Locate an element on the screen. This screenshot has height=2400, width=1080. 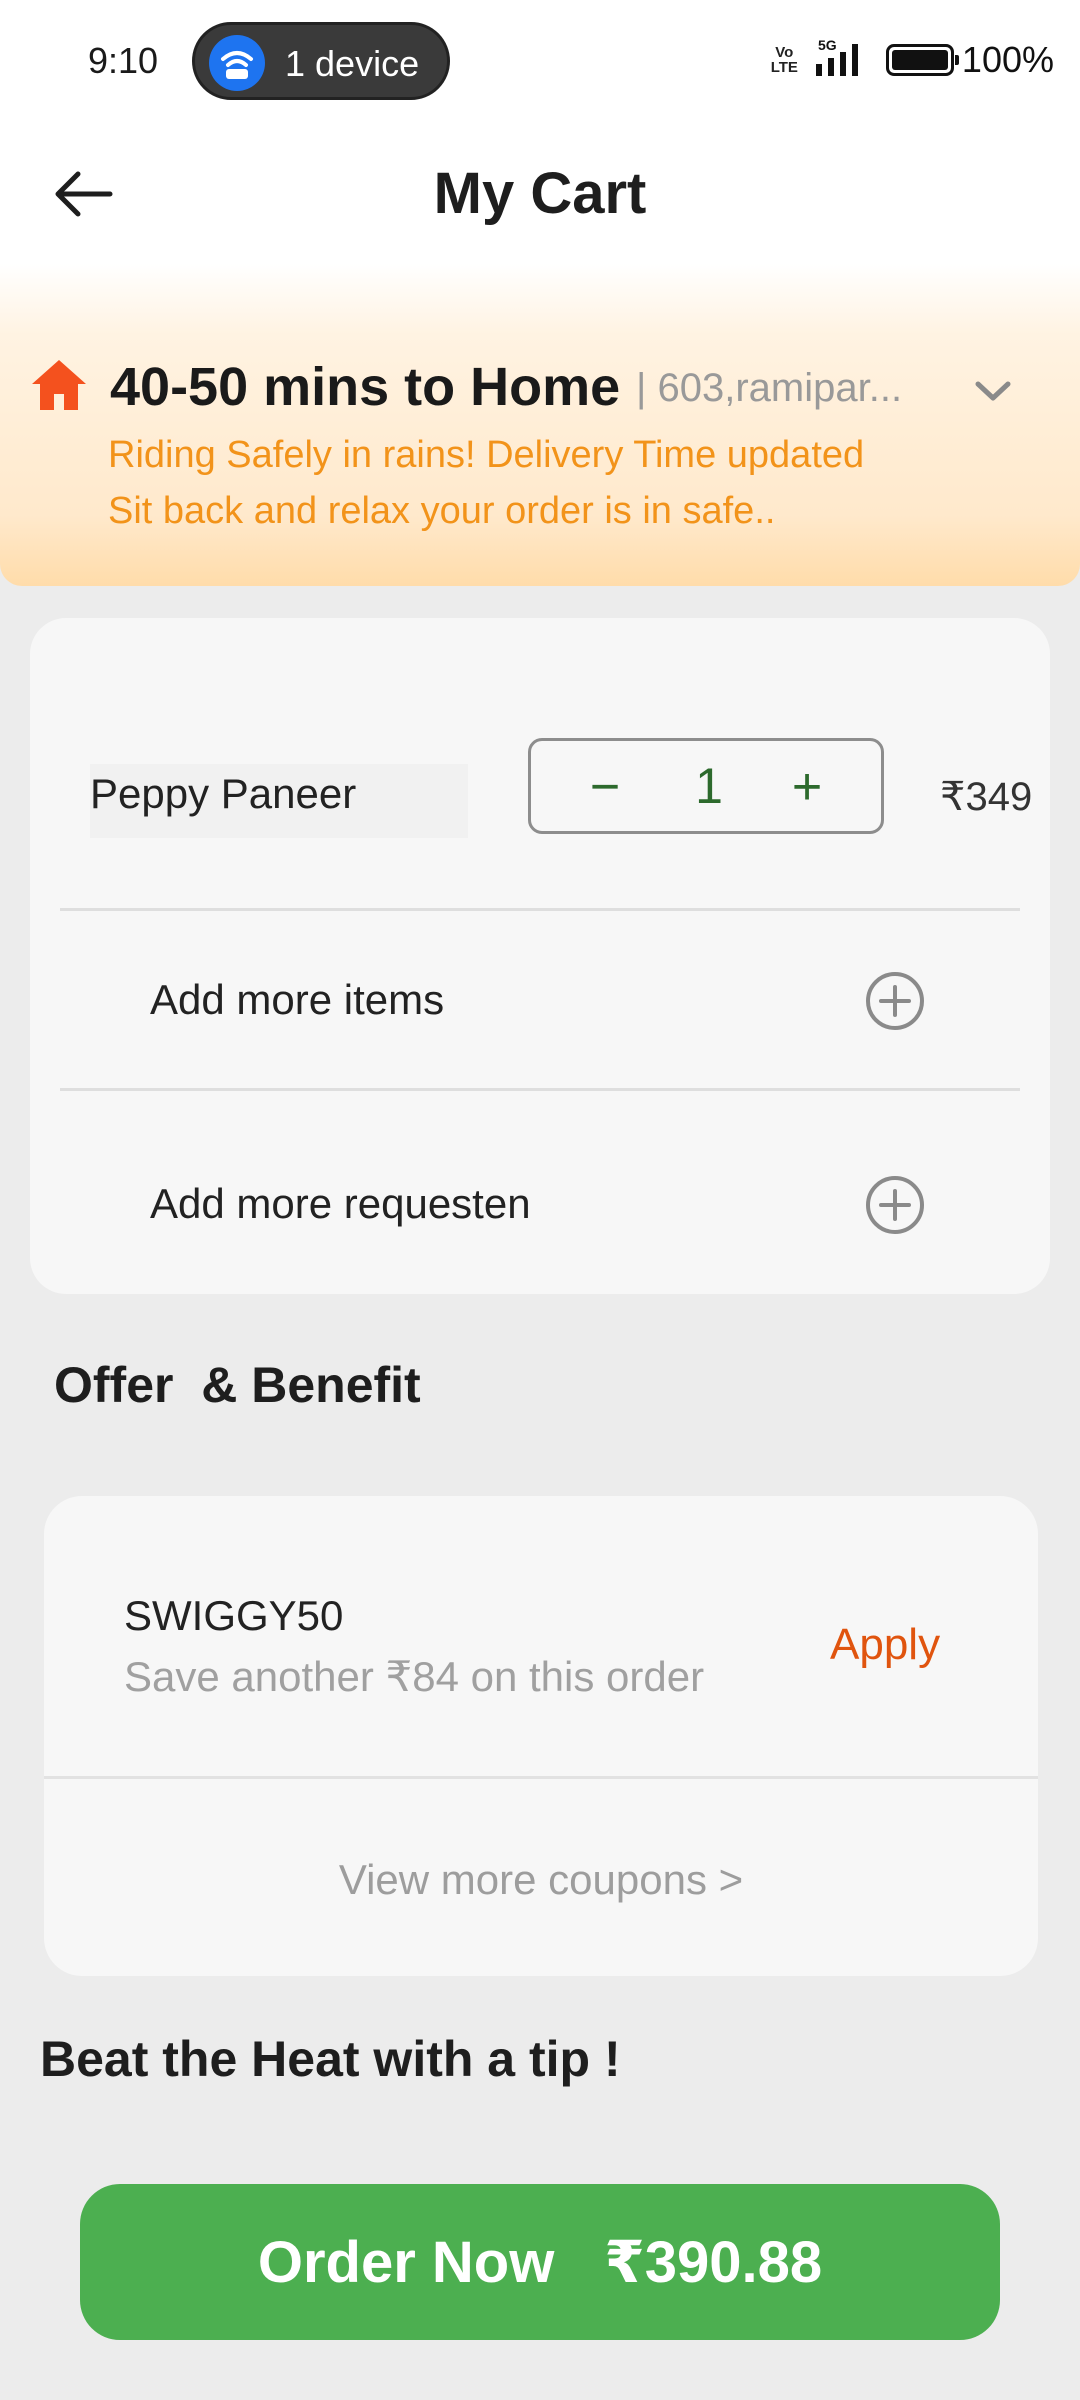
volte-label-top: Vo is located at coordinates (784, 52).